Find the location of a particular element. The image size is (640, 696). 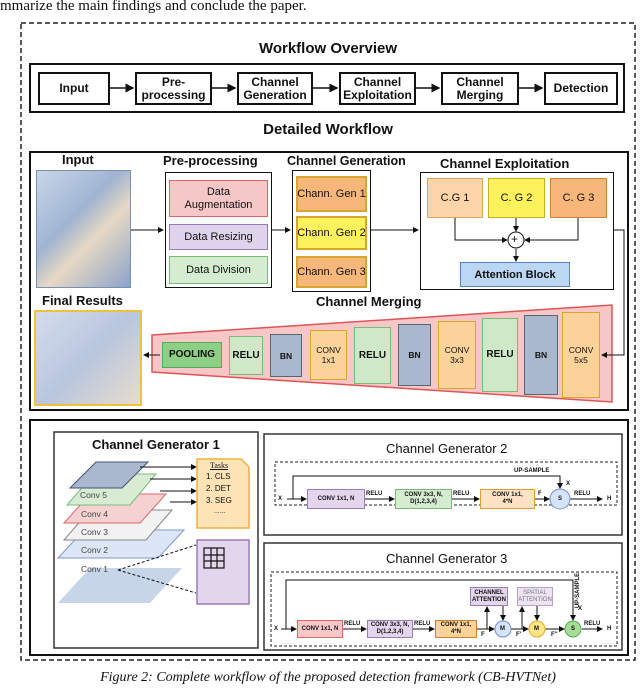

cg2-relu3: RELU is located at coordinates (582, 494).